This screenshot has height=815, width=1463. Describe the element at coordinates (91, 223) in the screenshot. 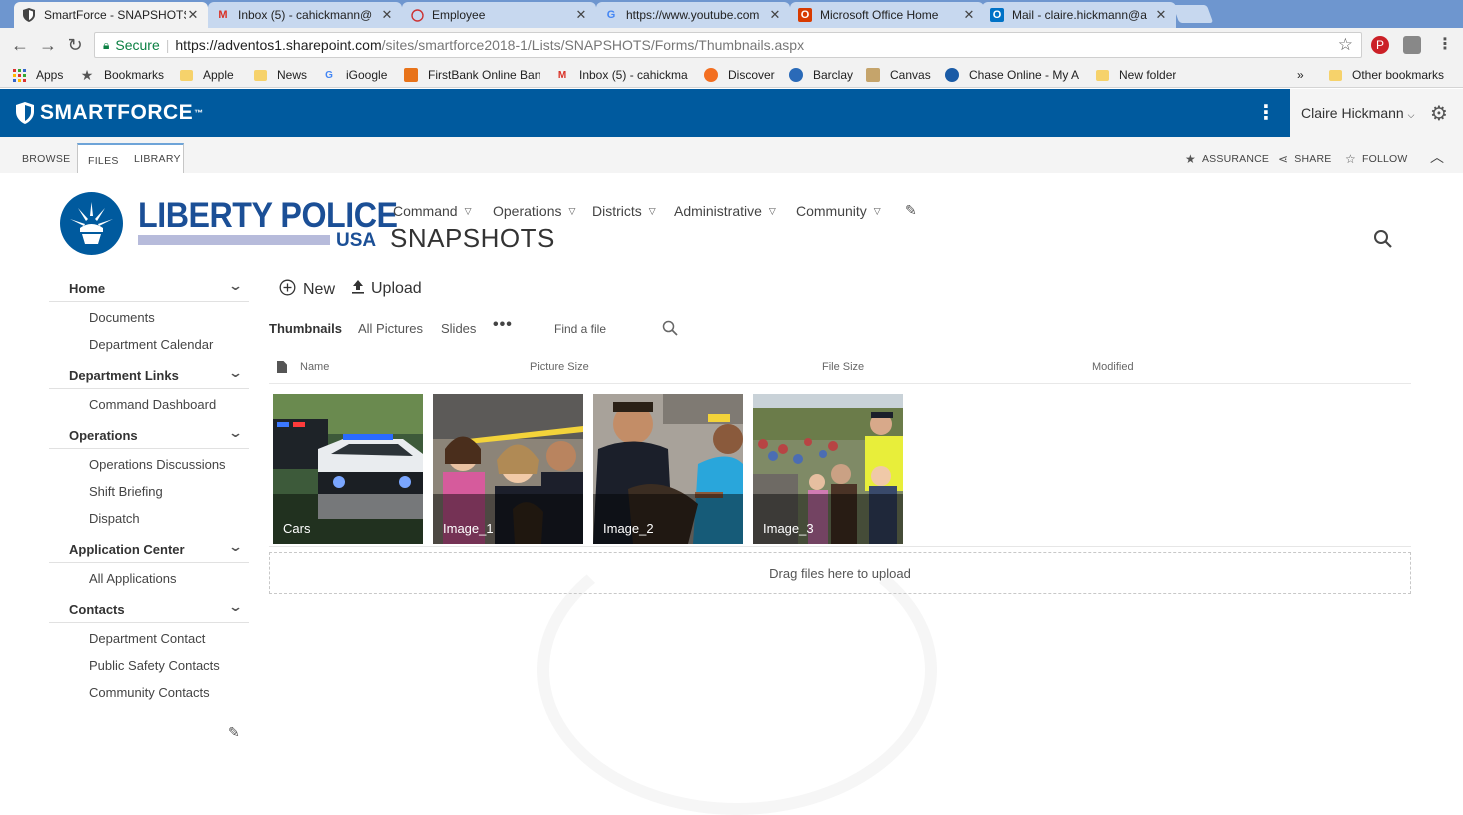

I see `statue-of-liberty-logo` at that location.